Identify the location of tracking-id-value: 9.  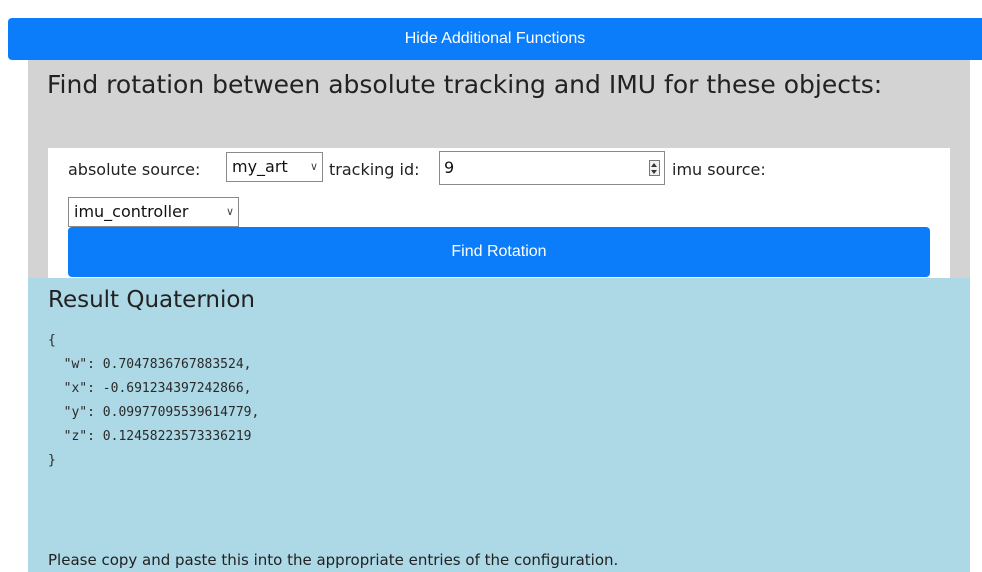
(449, 167).